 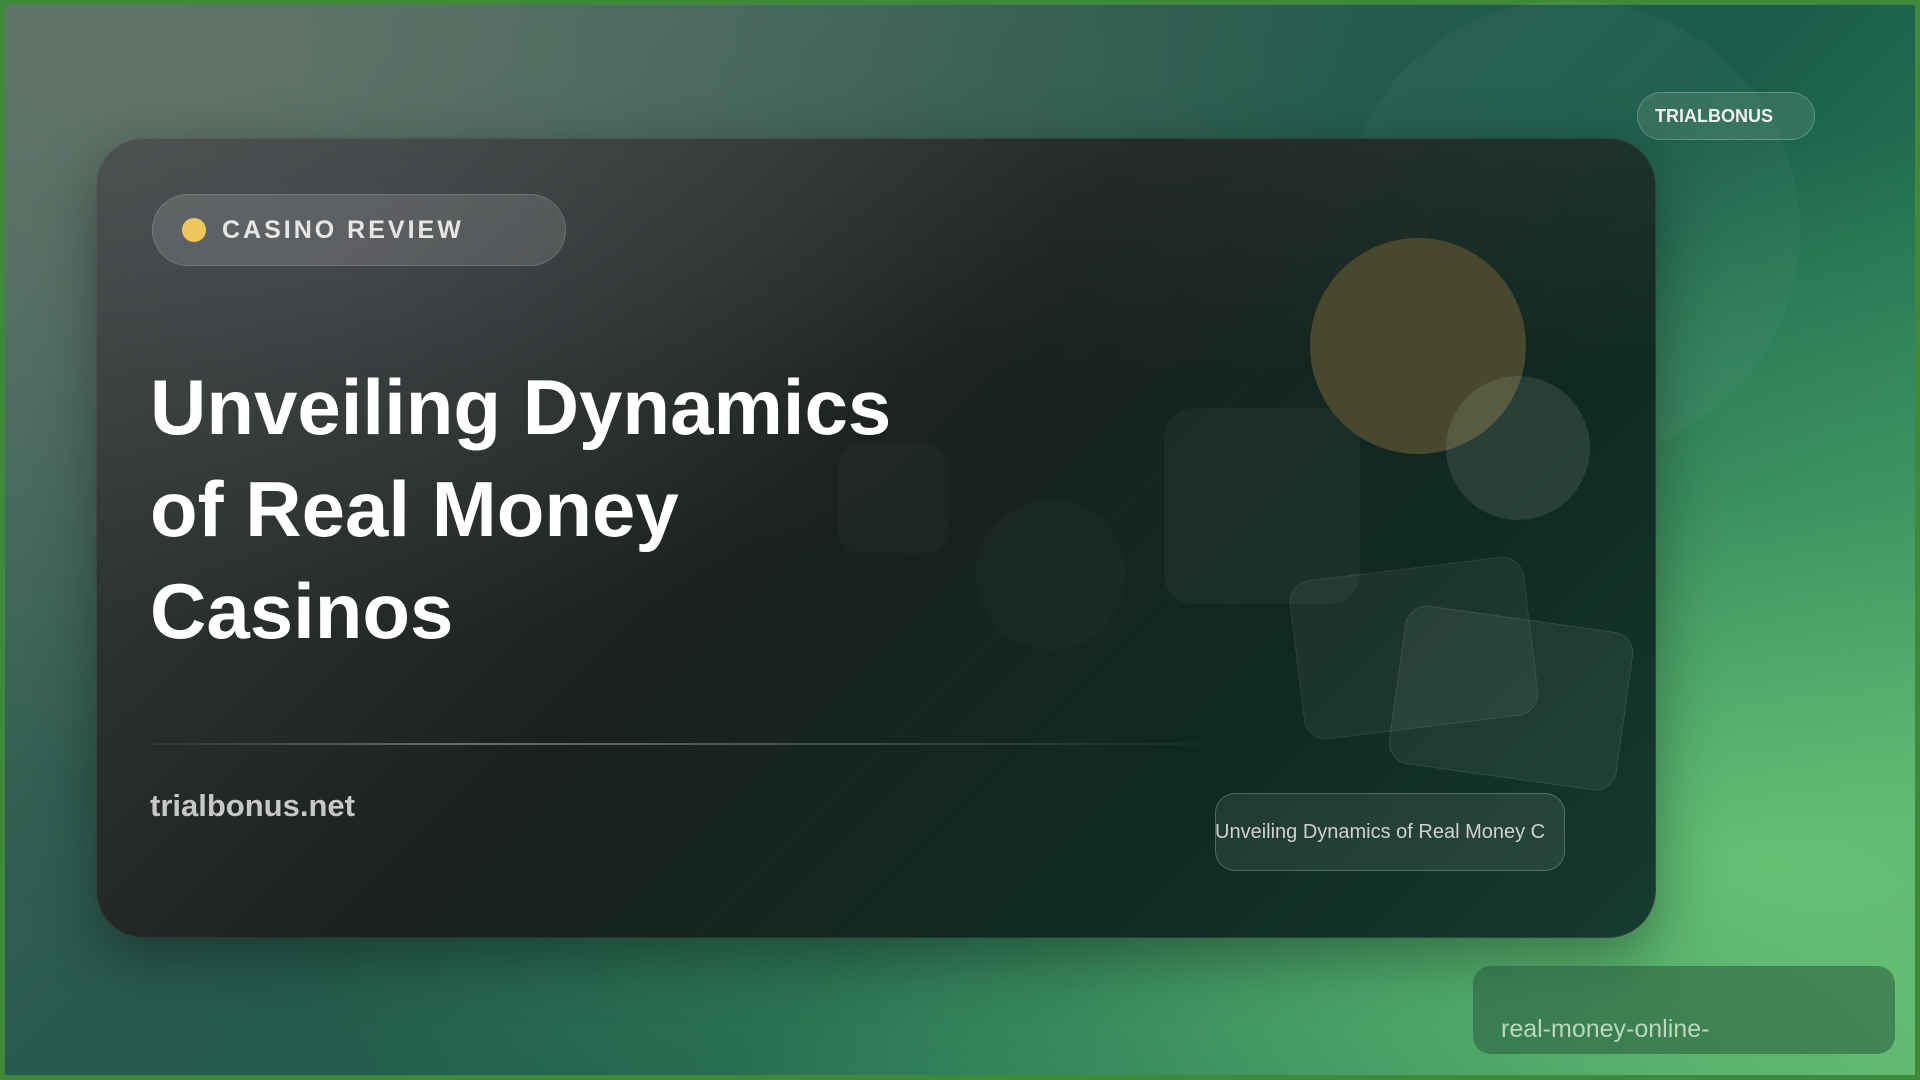 I want to click on url-slug-text: real-money-online-, so click(x=1605, y=1029).